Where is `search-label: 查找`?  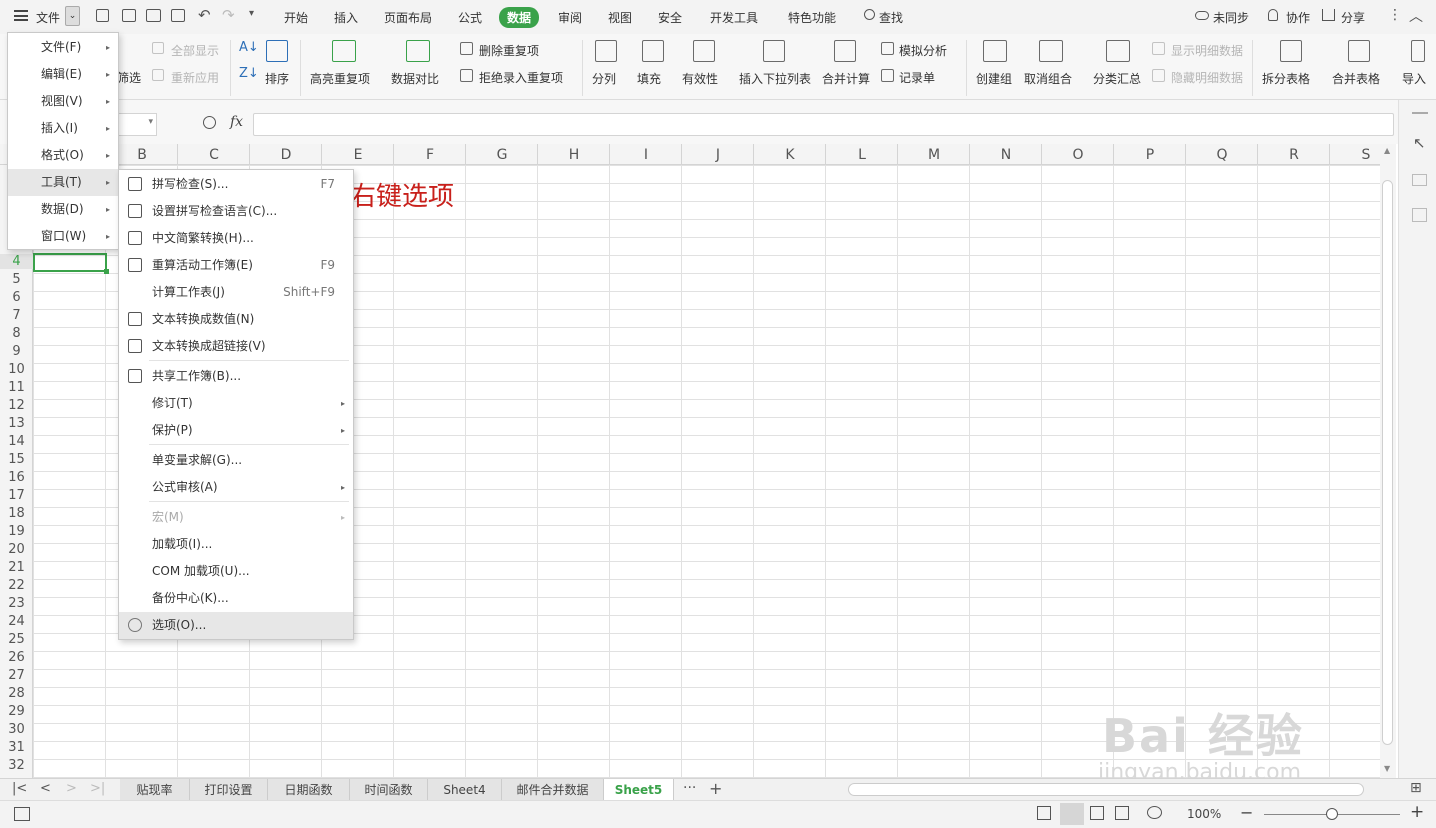 search-label: 查找 is located at coordinates (891, 17).